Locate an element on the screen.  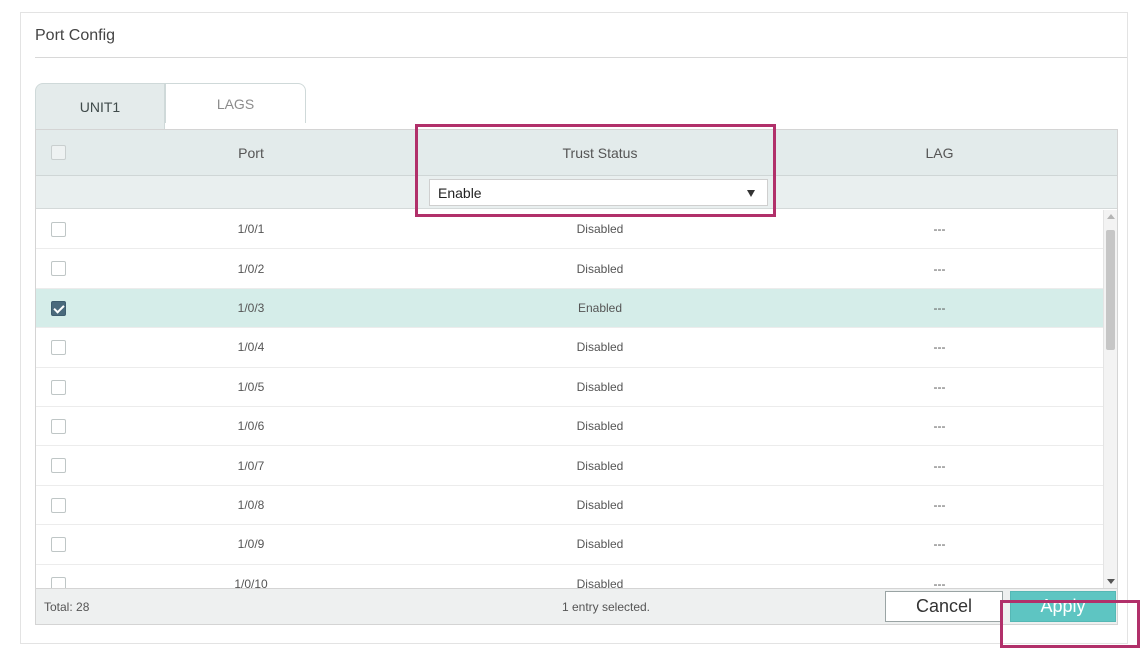
table-row: 1/0/5 Disabled --- is located at coordinates (570, 387).